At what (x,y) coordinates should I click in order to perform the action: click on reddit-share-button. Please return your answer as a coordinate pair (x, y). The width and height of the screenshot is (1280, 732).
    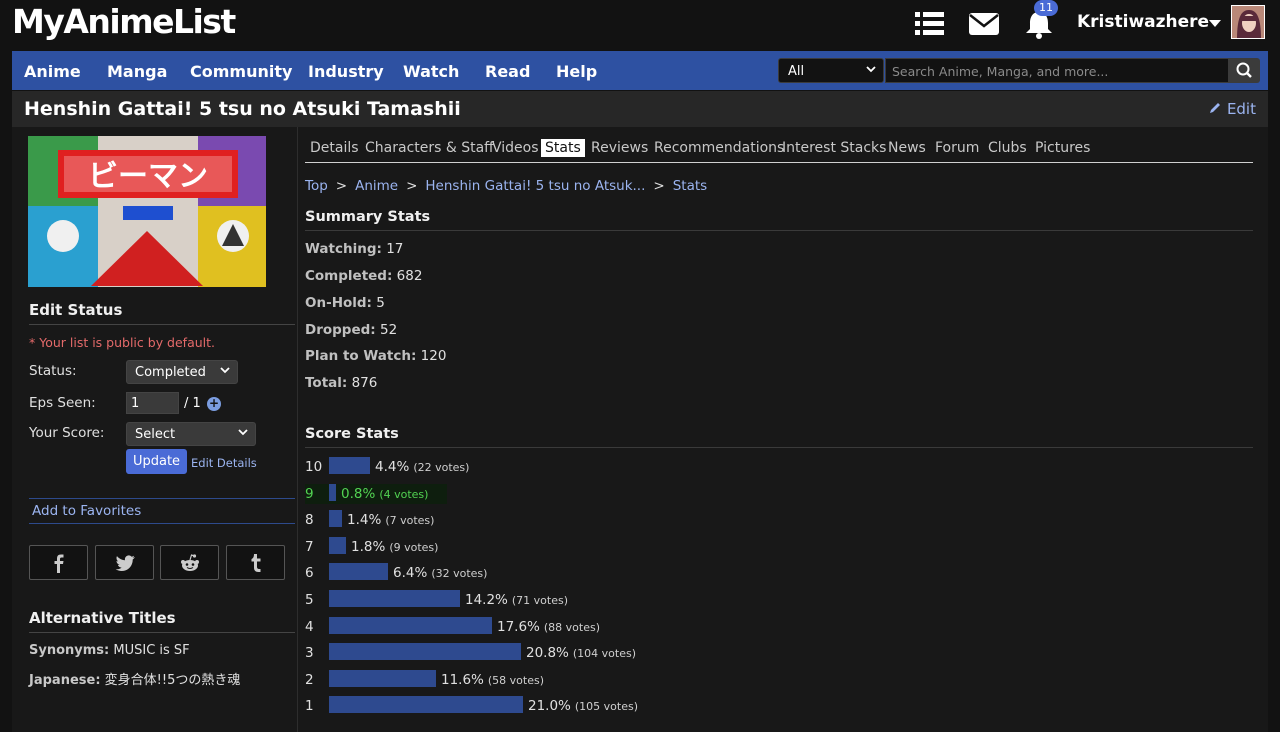
    Looking at the image, I should click on (189, 562).